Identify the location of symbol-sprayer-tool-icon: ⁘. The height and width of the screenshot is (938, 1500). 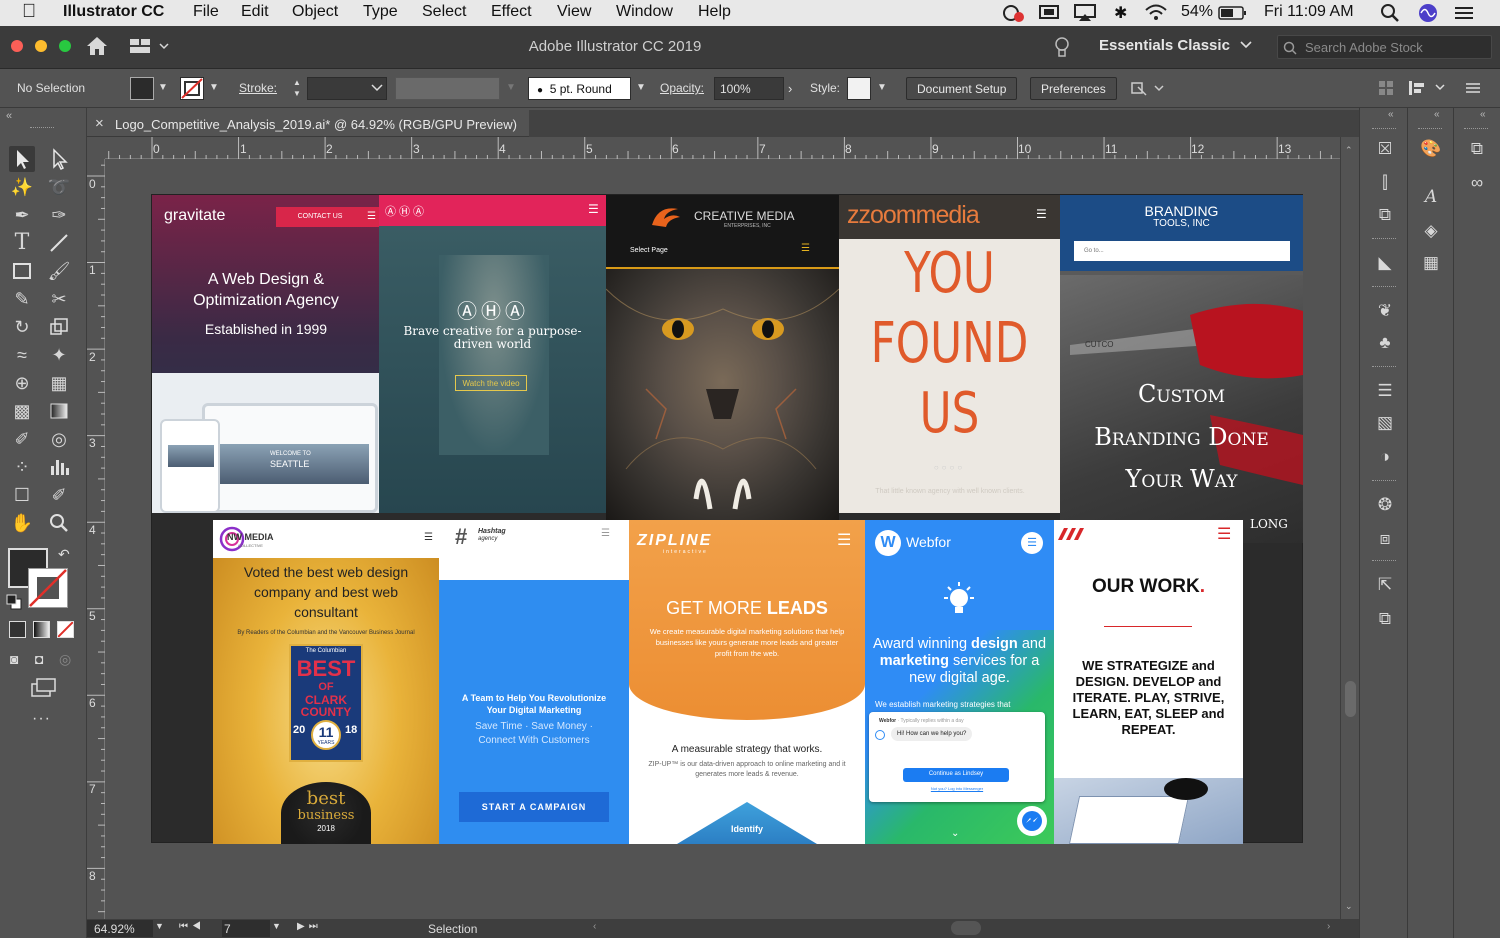
(22, 467).